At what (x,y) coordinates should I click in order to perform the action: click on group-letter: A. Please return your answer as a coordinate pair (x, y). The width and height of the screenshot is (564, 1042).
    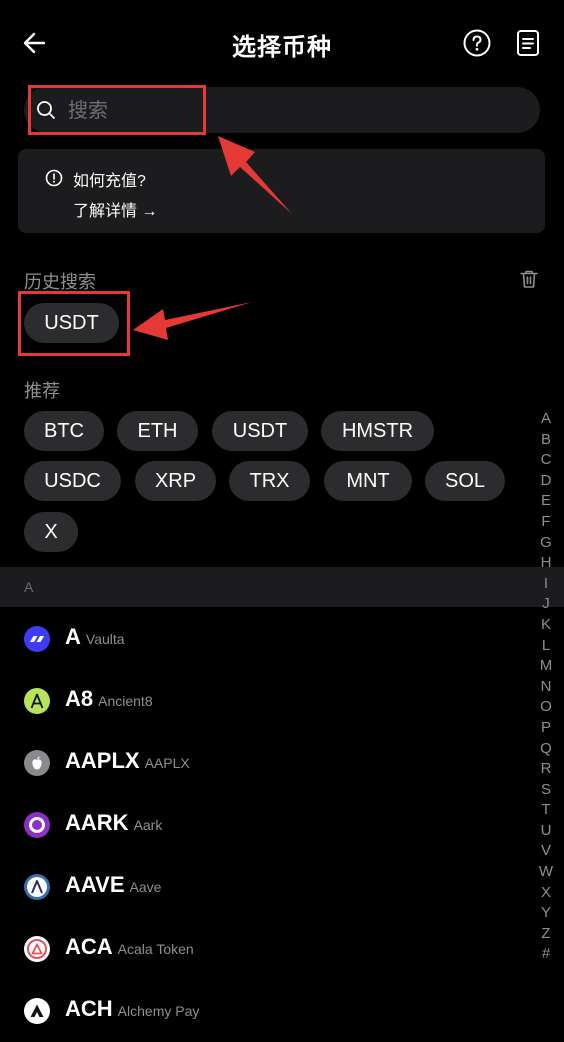
    Looking at the image, I should click on (29, 587).